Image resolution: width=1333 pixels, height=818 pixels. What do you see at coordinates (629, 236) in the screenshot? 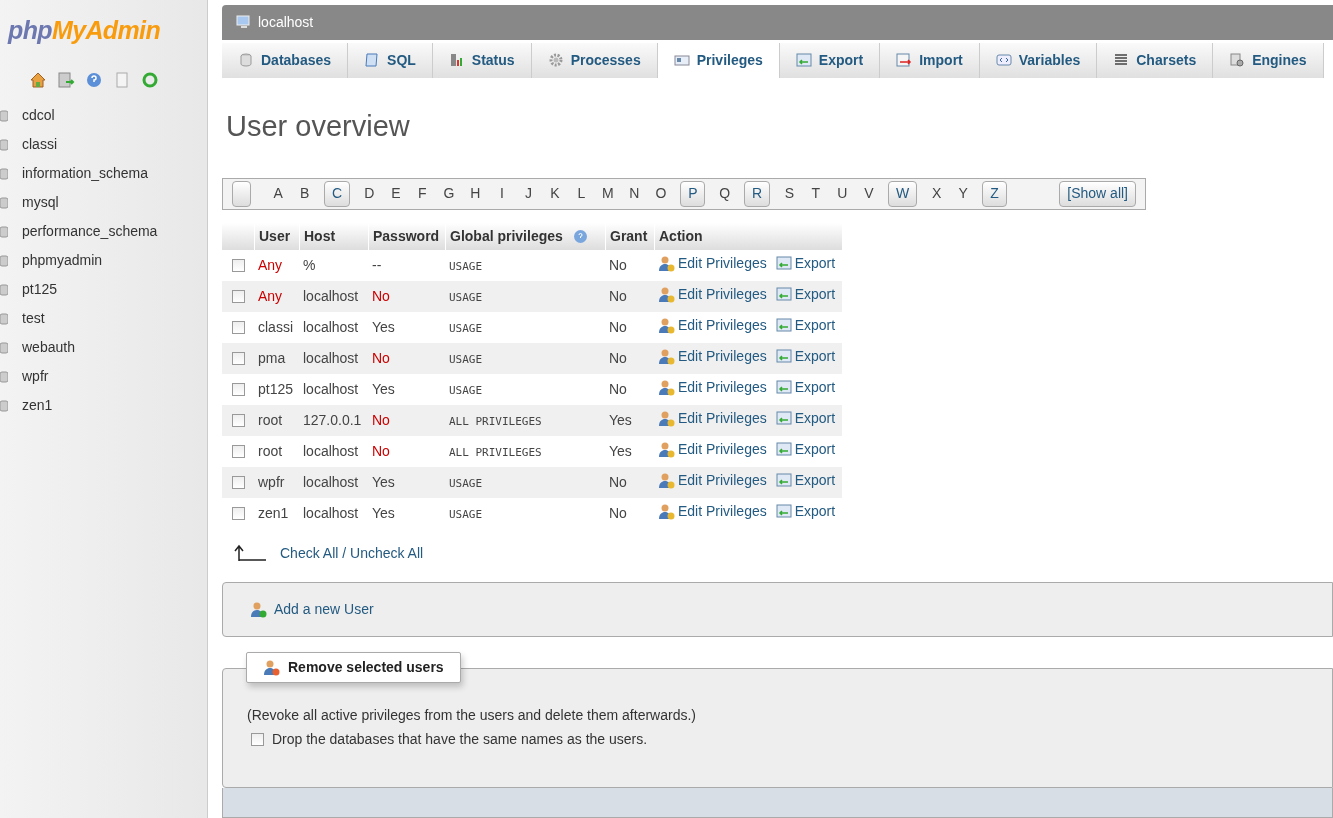
I see `column-header: Grant` at bounding box center [629, 236].